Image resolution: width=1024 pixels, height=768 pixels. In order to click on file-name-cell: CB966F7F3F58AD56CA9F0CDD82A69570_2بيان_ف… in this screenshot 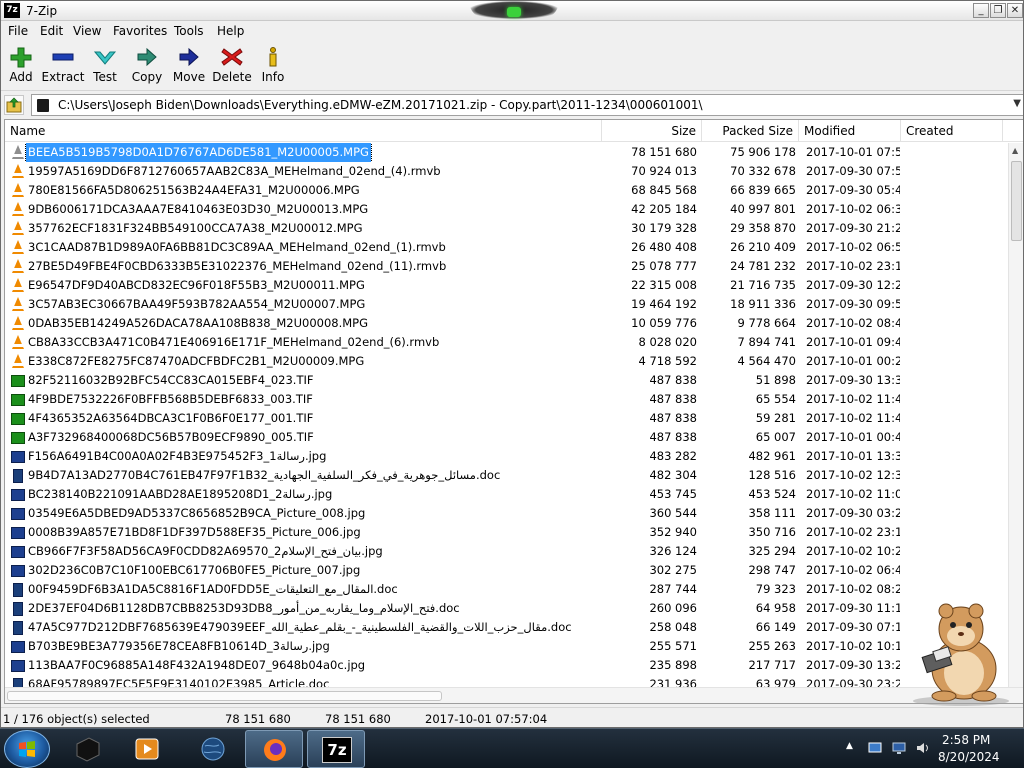, I will do `click(305, 551)`.